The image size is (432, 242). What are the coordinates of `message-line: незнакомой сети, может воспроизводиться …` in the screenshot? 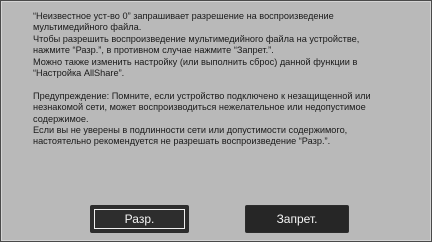 It's located at (199, 107).